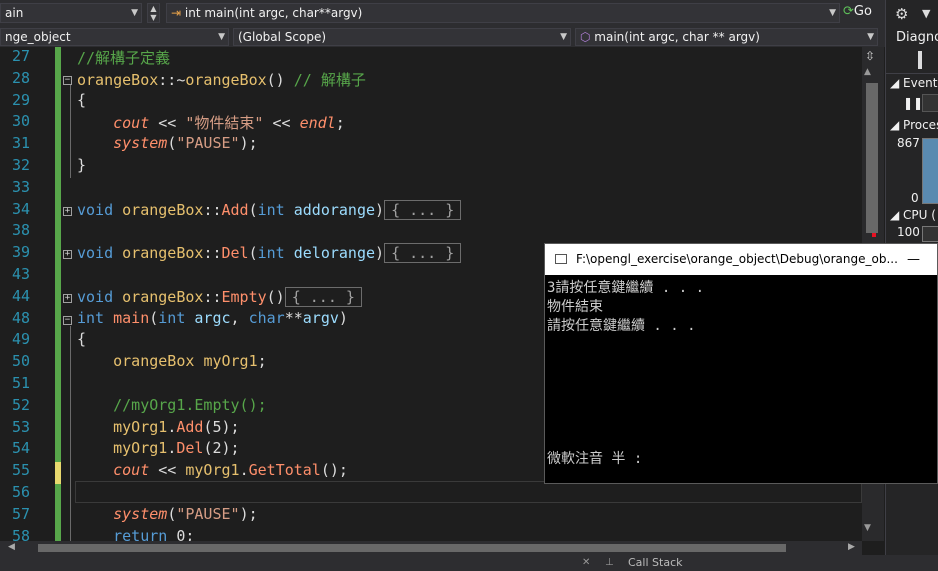 Image resolution: width=938 pixels, height=571 pixels. Describe the element at coordinates (20, 383) in the screenshot. I see `line-number: 51` at that location.